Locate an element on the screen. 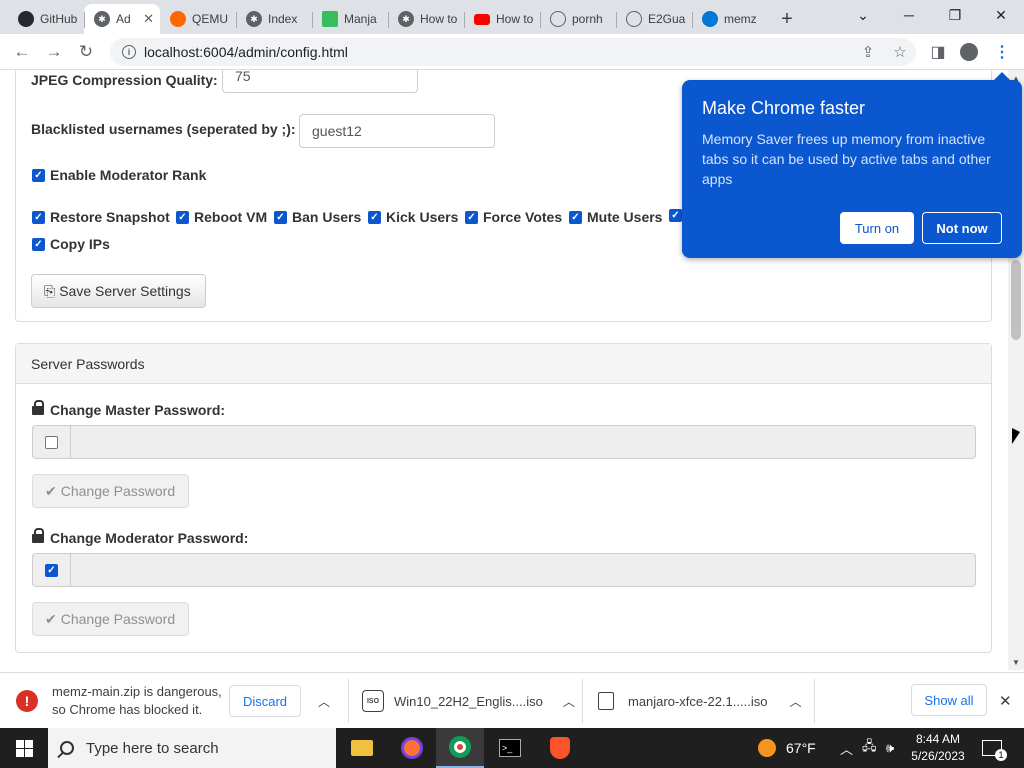 Image resolution: width=1024 pixels, height=768 pixels. master-password-input is located at coordinates (523, 442).